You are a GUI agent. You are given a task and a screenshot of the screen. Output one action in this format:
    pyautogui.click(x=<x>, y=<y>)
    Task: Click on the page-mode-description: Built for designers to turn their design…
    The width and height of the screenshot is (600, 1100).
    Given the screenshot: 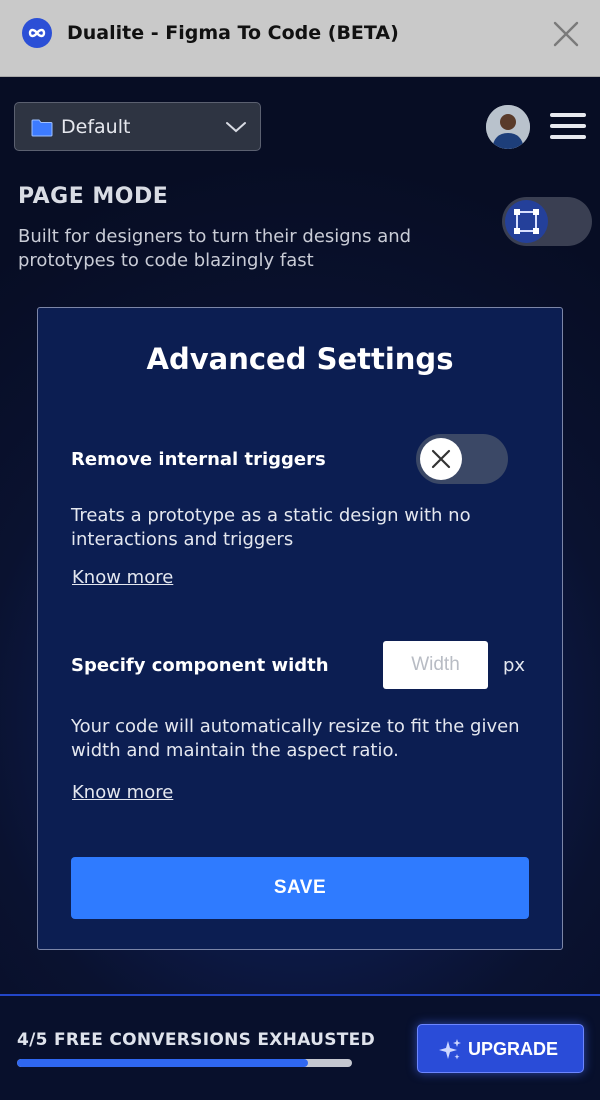 What is the action you would take?
    pyautogui.click(x=215, y=248)
    